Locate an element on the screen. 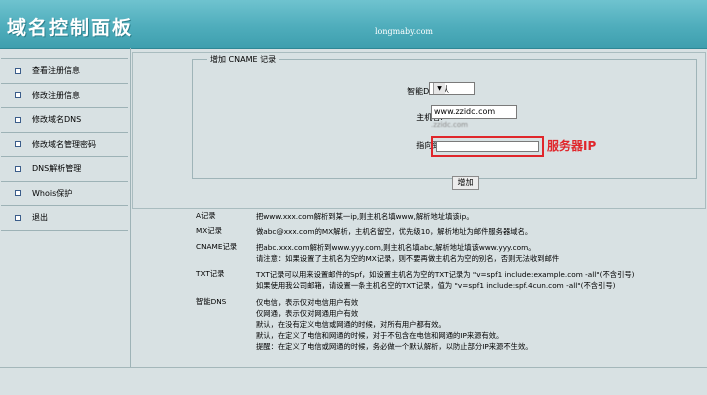  sidebar-item-label: 查看注册信息 is located at coordinates (56, 71).